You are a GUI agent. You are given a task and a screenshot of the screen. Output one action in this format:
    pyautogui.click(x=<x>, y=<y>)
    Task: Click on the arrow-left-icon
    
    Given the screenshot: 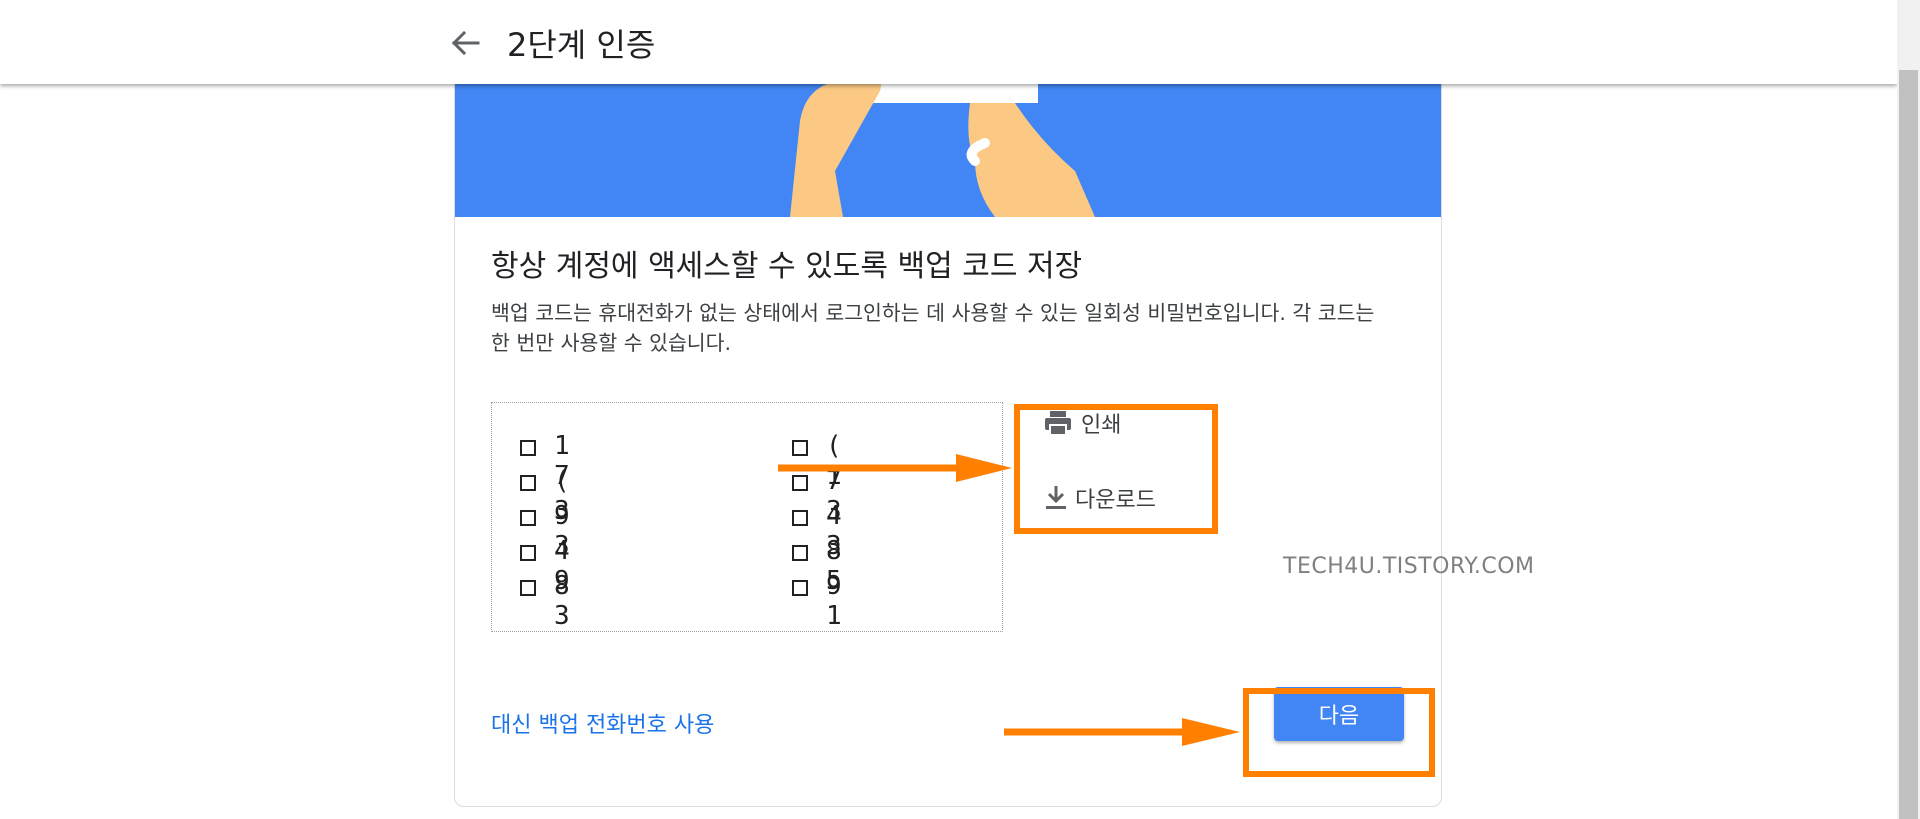 What is the action you would take?
    pyautogui.click(x=465, y=43)
    